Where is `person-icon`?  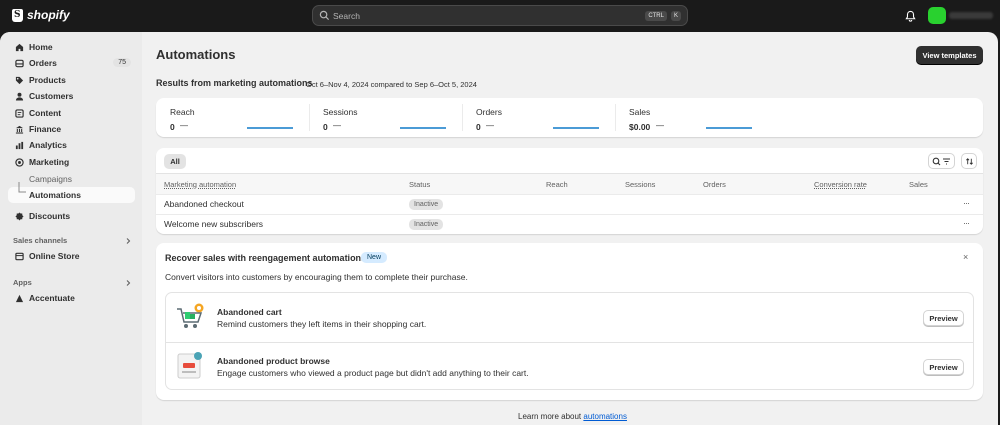
person-icon is located at coordinates (19, 96).